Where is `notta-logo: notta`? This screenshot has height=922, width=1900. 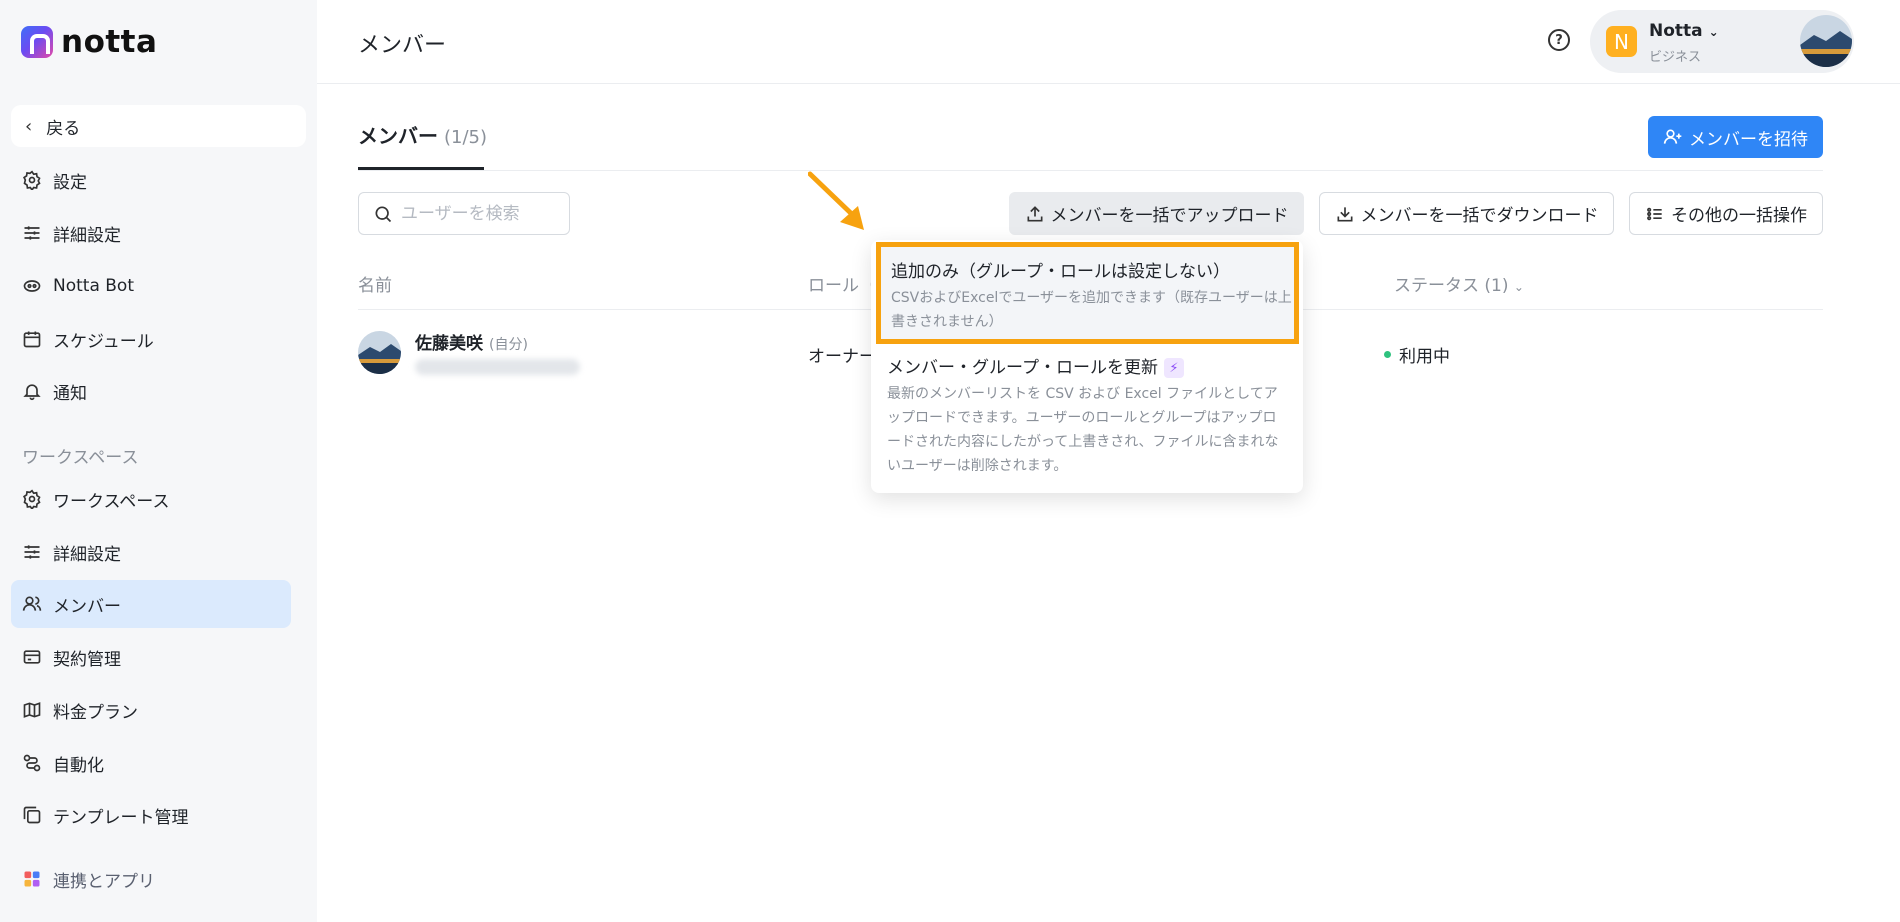
notta-logo: notta is located at coordinates (89, 42).